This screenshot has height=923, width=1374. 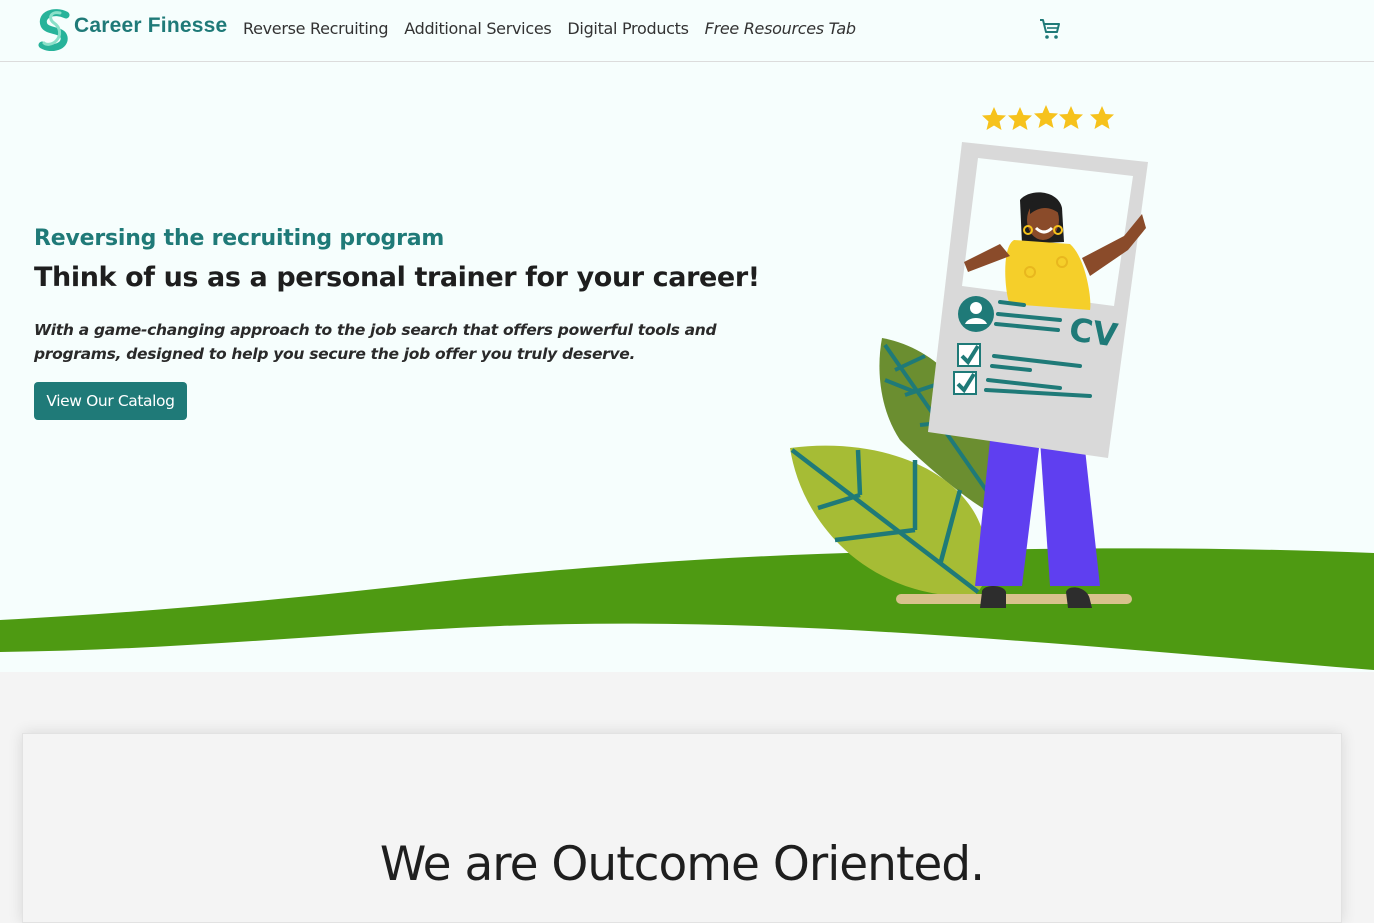 What do you see at coordinates (687, 609) in the screenshot?
I see `green-hill` at bounding box center [687, 609].